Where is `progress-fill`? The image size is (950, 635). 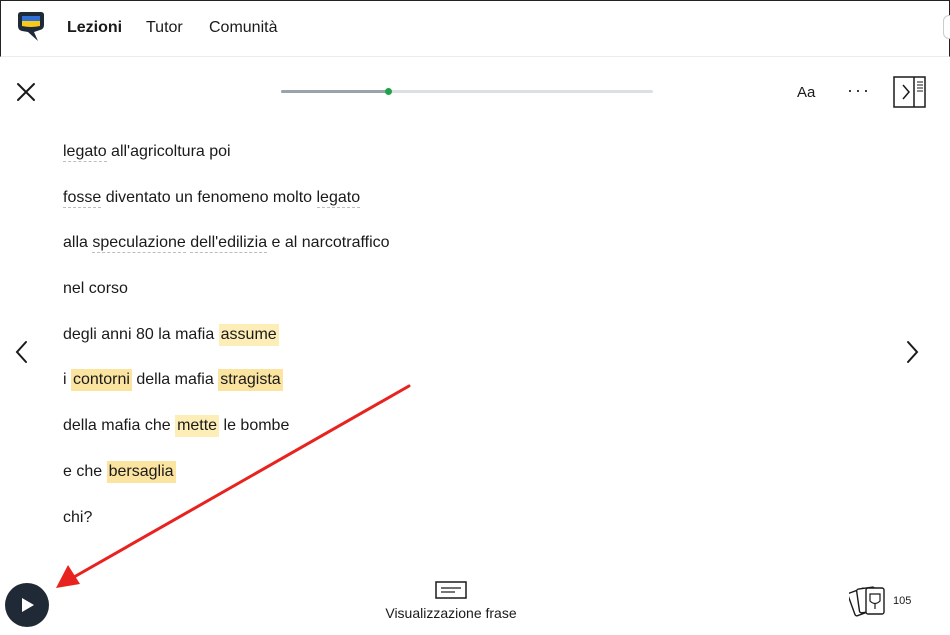
progress-fill is located at coordinates (335, 91).